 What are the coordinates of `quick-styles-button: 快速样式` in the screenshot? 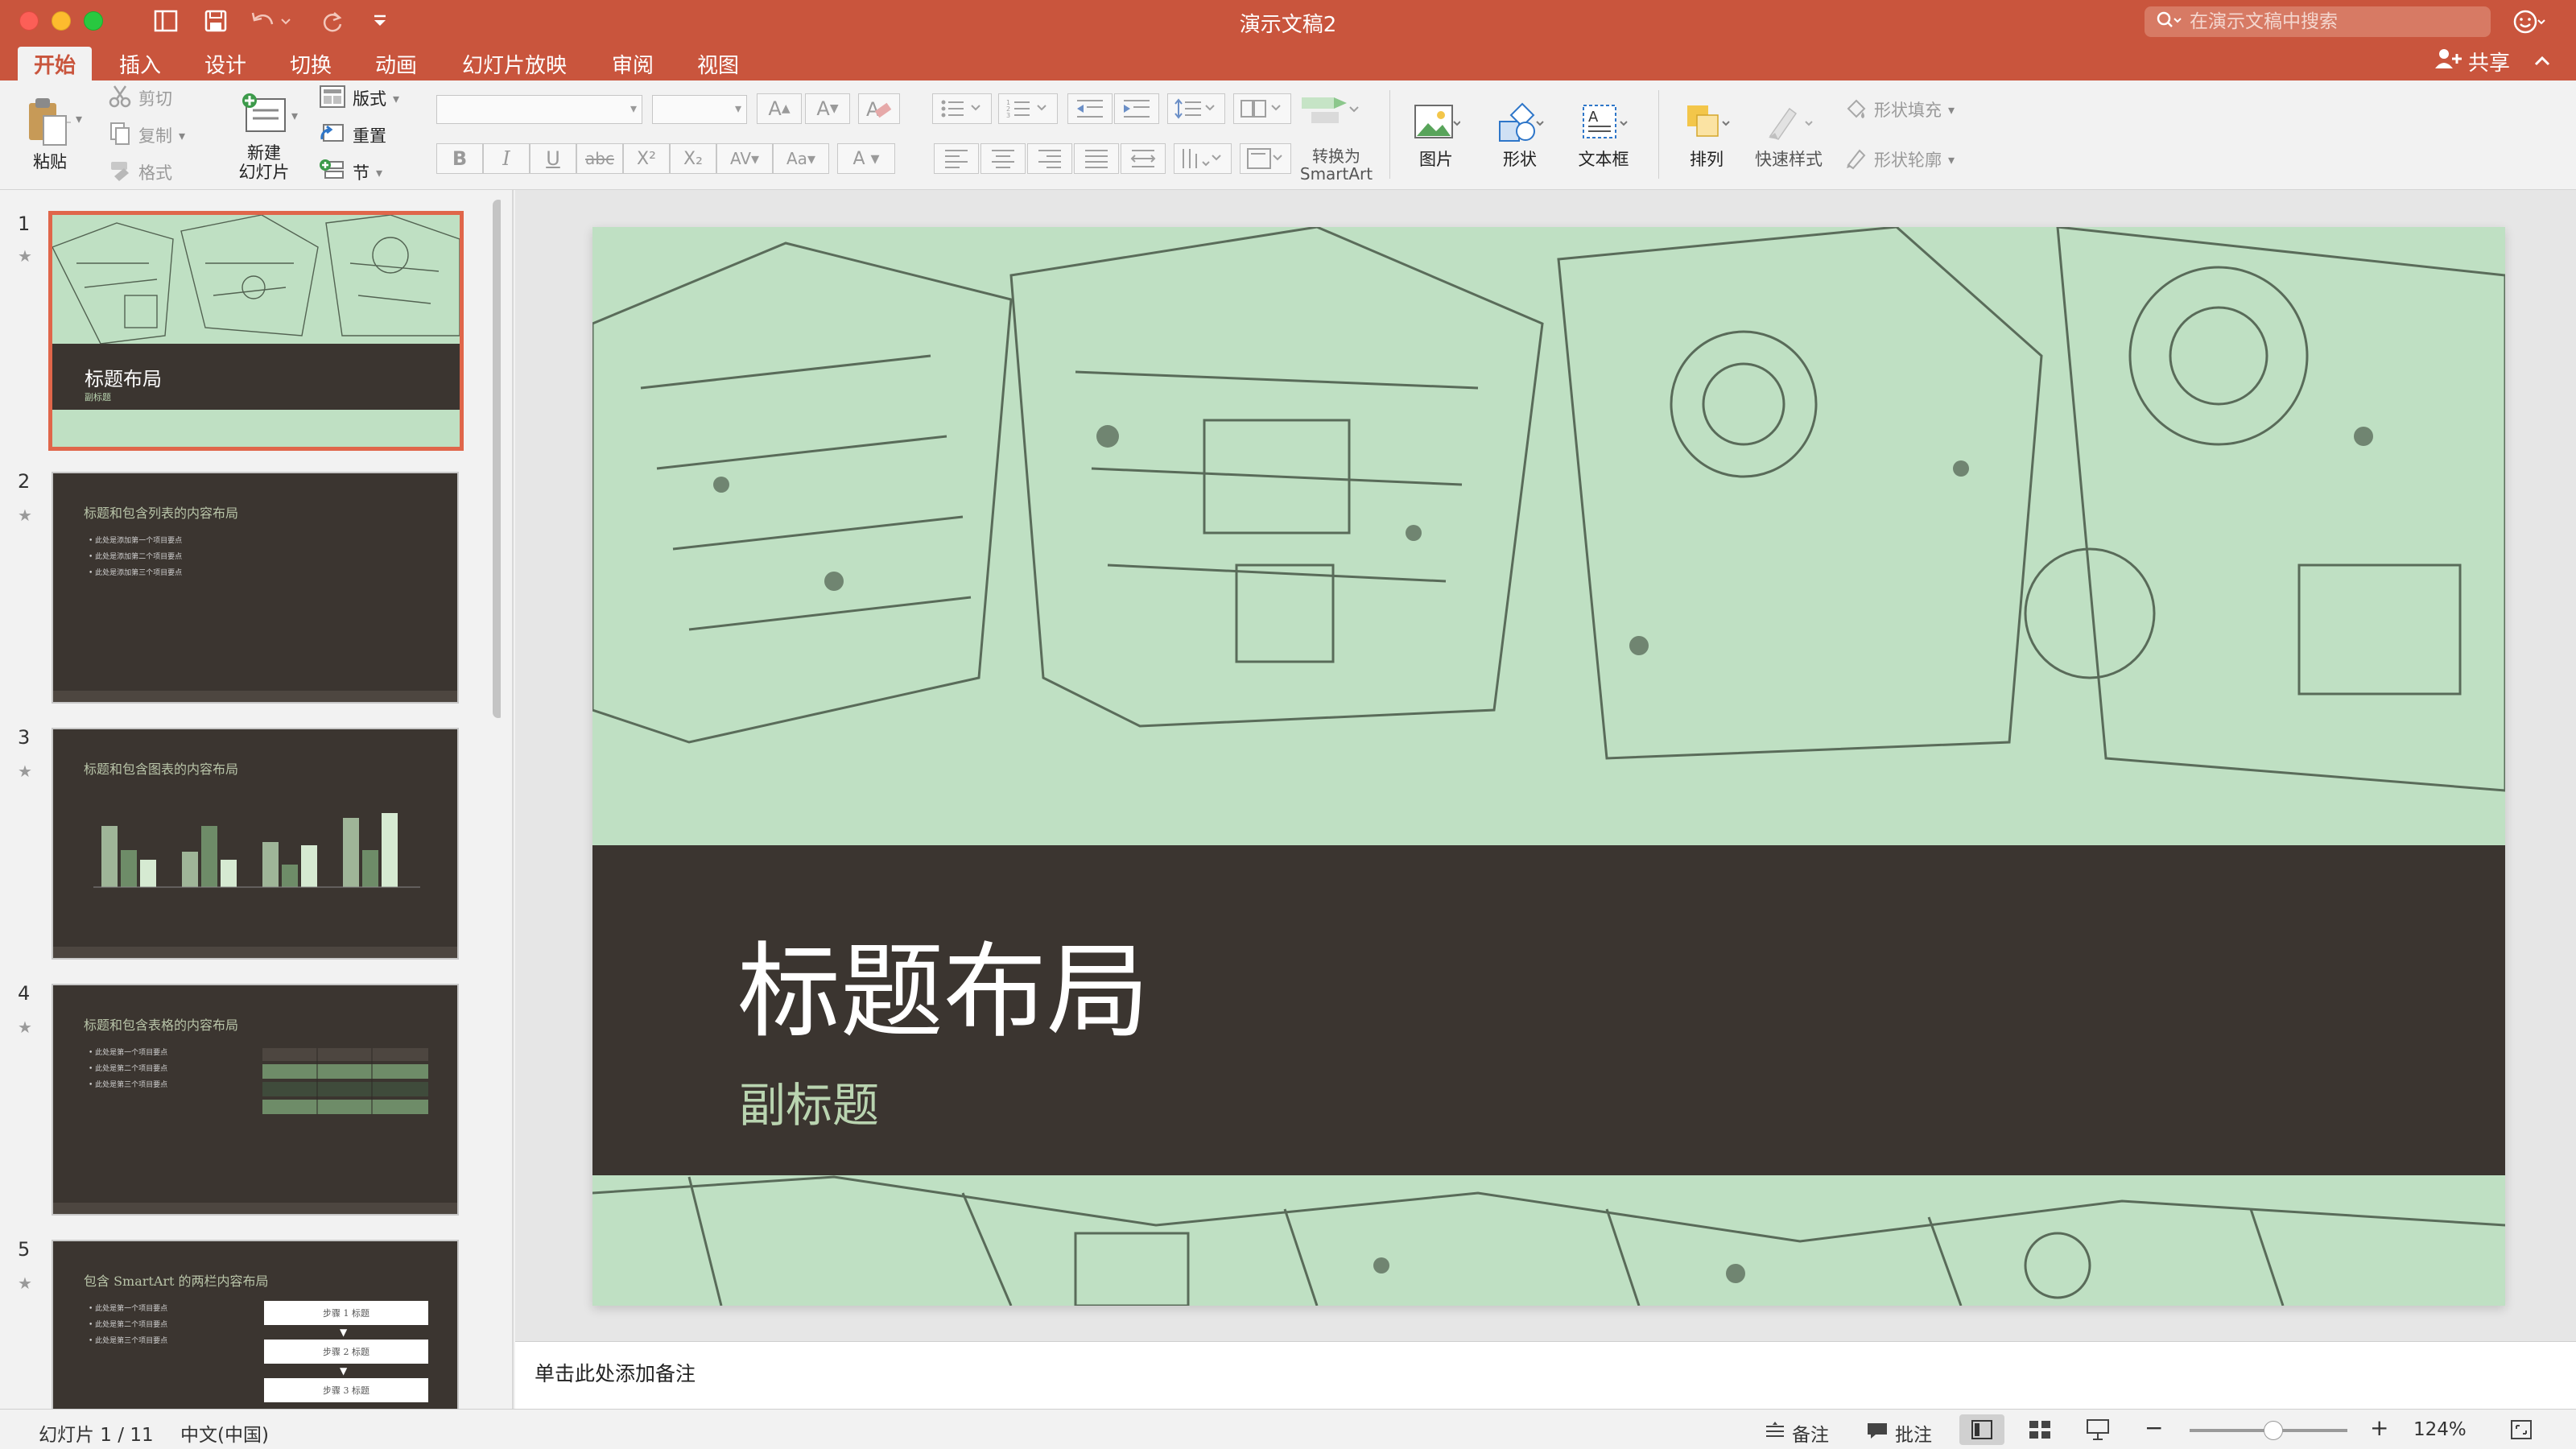 It's located at (1788, 134).